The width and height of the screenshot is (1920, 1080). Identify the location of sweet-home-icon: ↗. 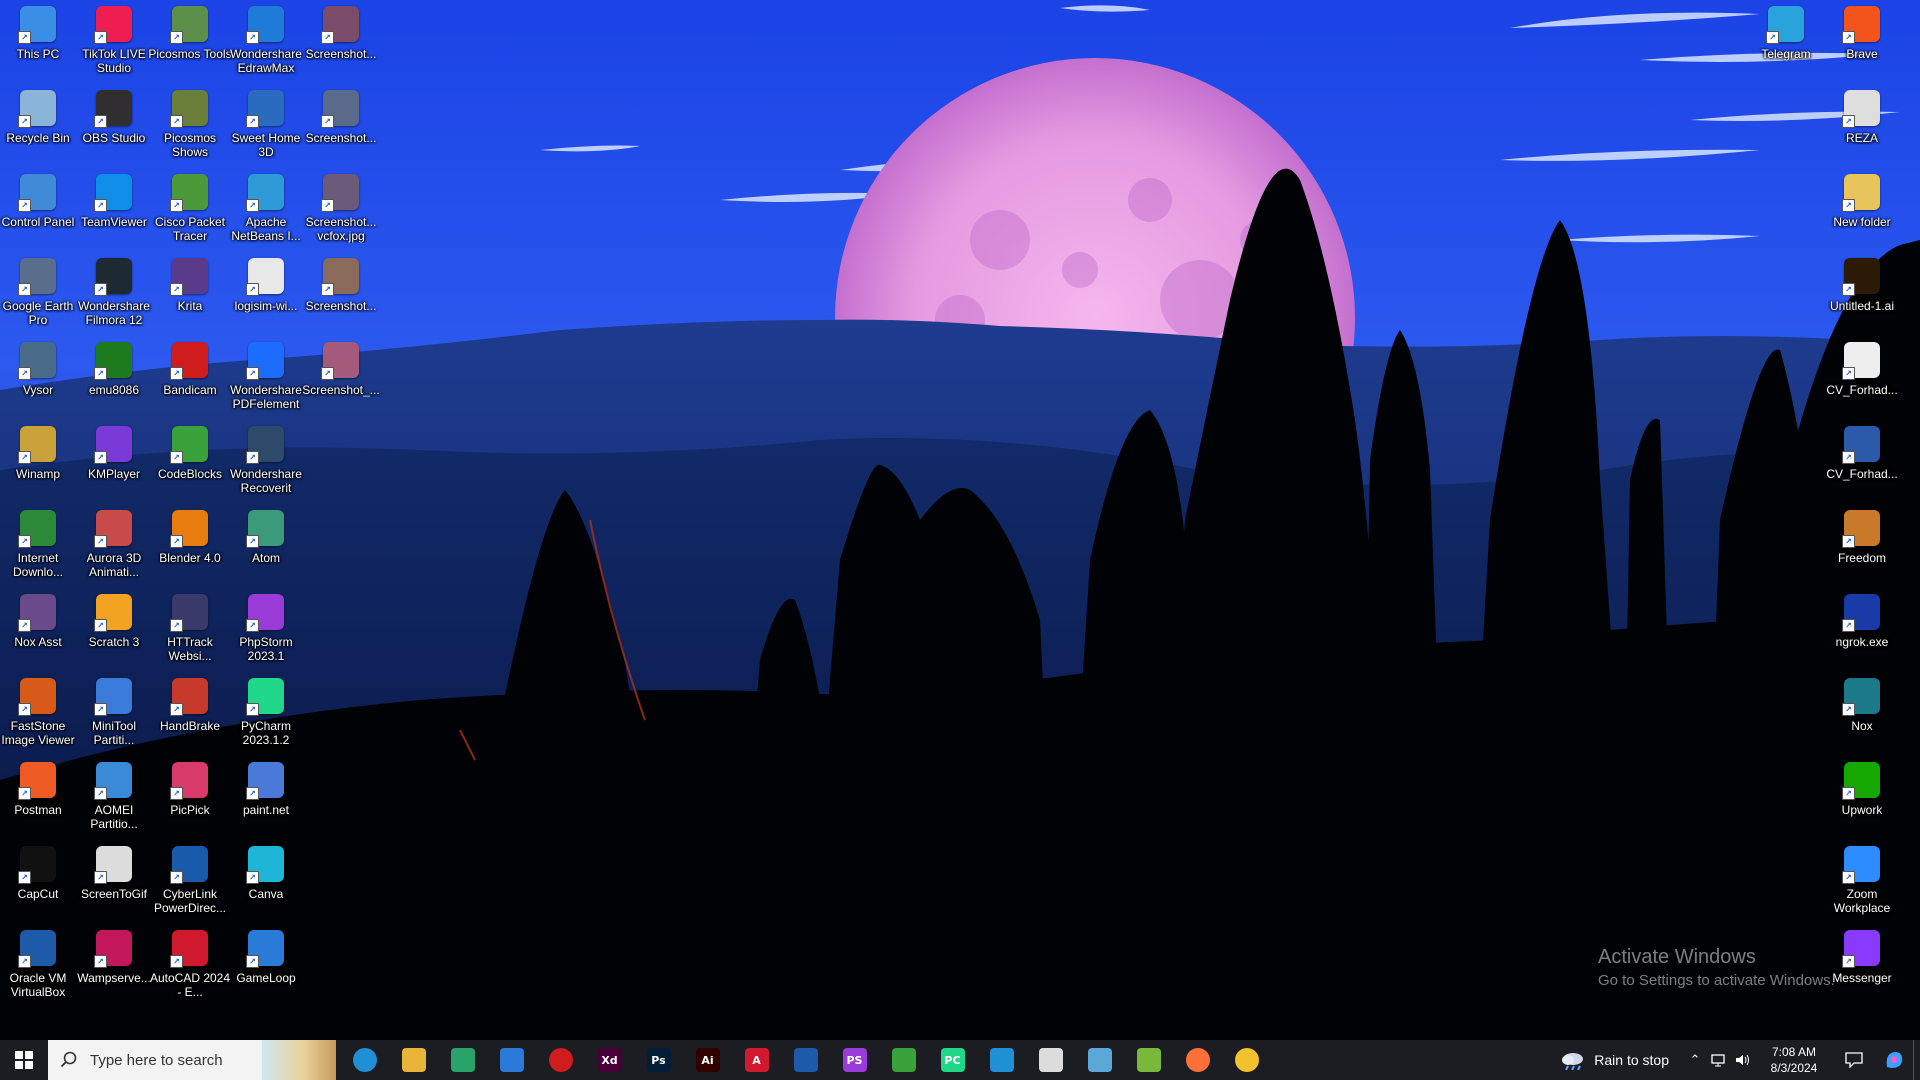
(265, 109).